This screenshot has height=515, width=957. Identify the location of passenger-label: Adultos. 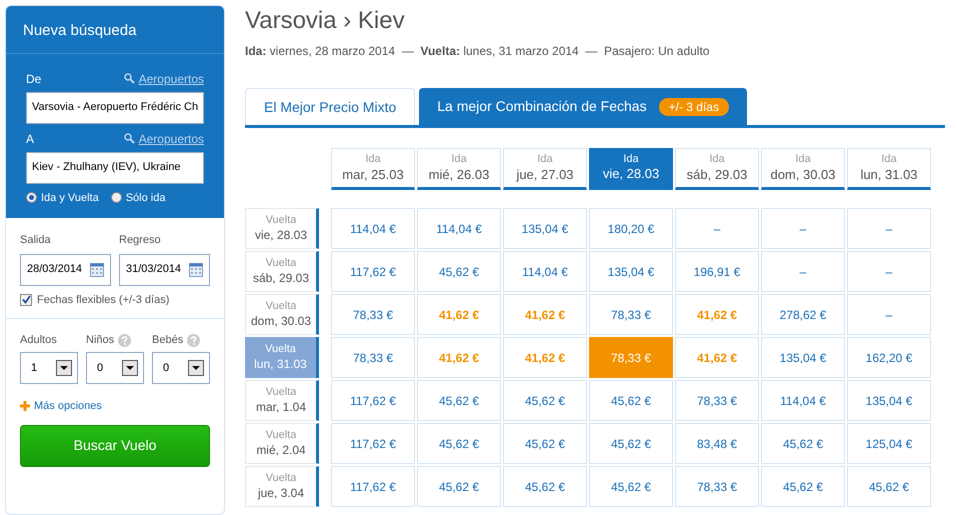
(38, 340).